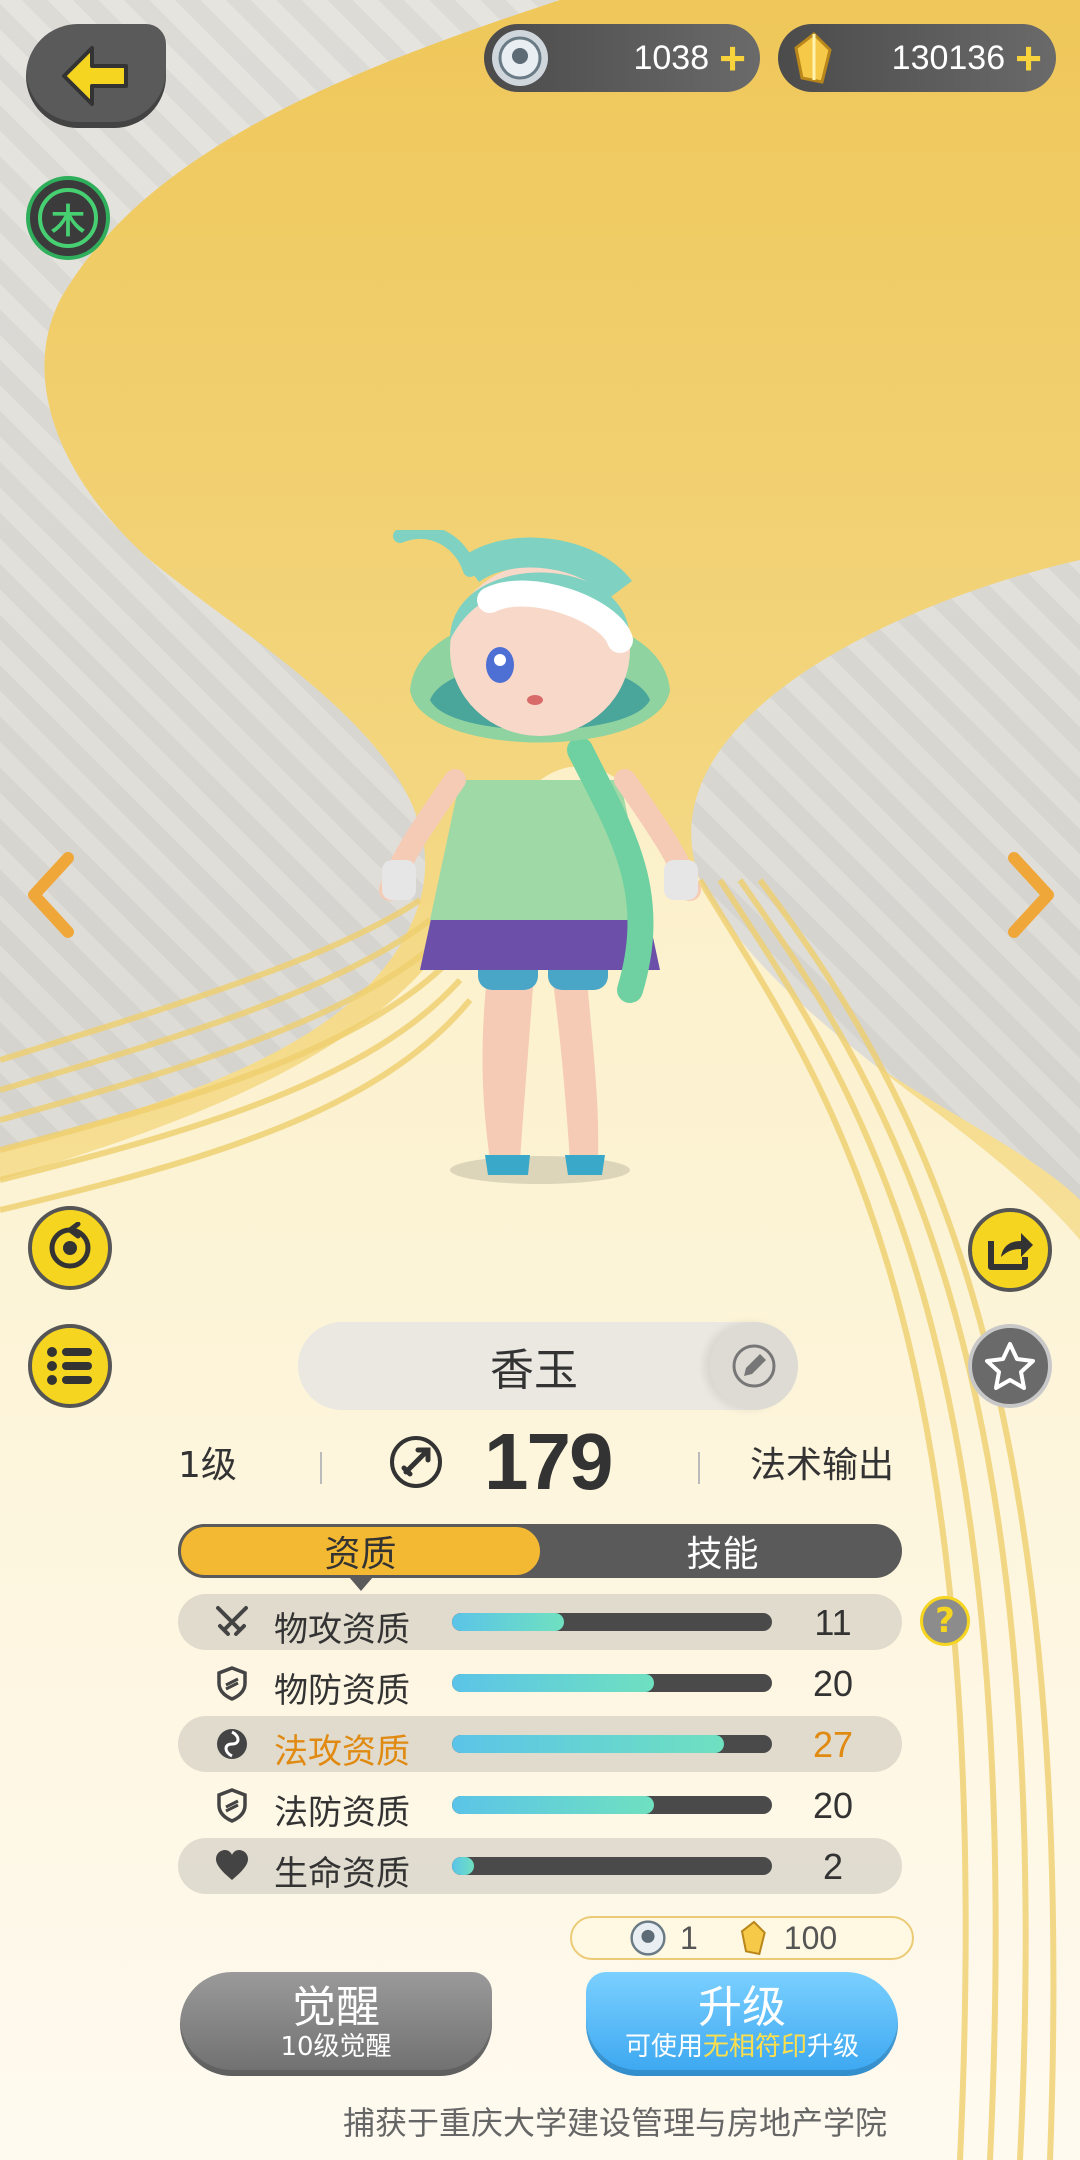  I want to click on swap-icon, so click(70, 1245).